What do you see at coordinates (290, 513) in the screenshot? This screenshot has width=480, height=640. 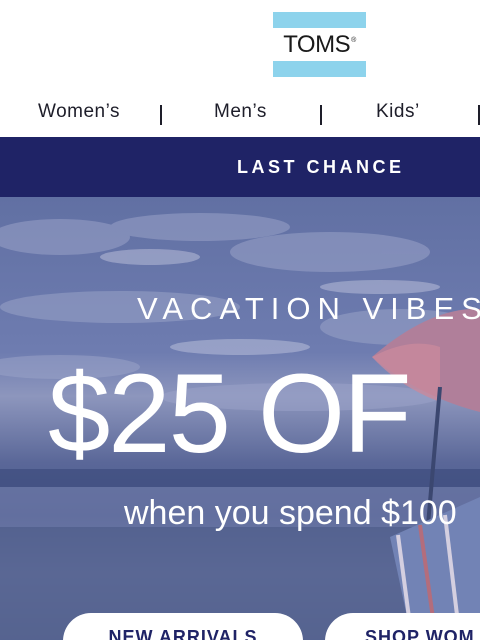 I see `hero-condition: when you spend $100` at bounding box center [290, 513].